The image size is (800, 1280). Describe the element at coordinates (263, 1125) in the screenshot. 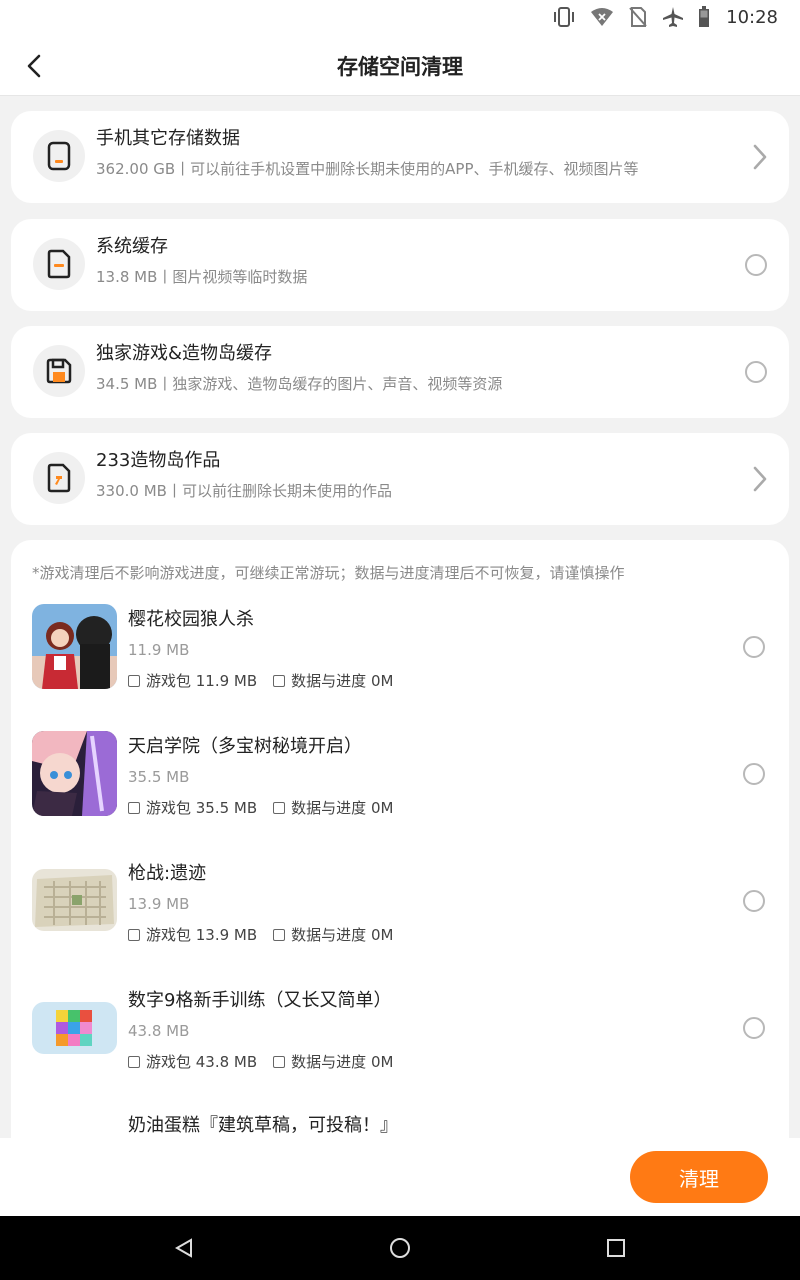

I see `game-name-partial: 奶油蛋糕『建筑草稿，可投稿！』` at that location.